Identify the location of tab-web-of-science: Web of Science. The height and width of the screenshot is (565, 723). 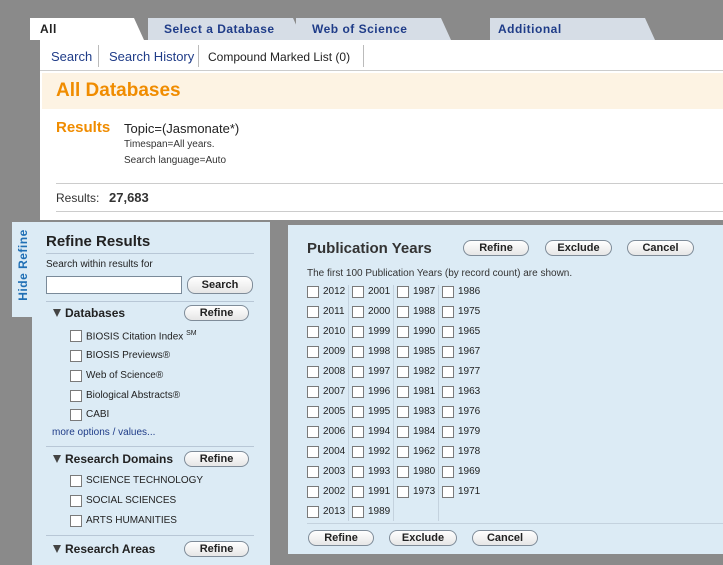
(373, 29).